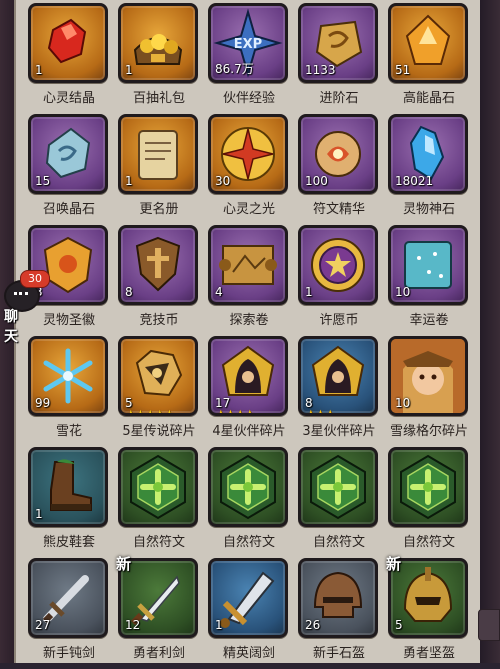 The height and width of the screenshot is (669, 500). What do you see at coordinates (159, 320) in the screenshot?
I see `item-name: 竞技币` at bounding box center [159, 320].